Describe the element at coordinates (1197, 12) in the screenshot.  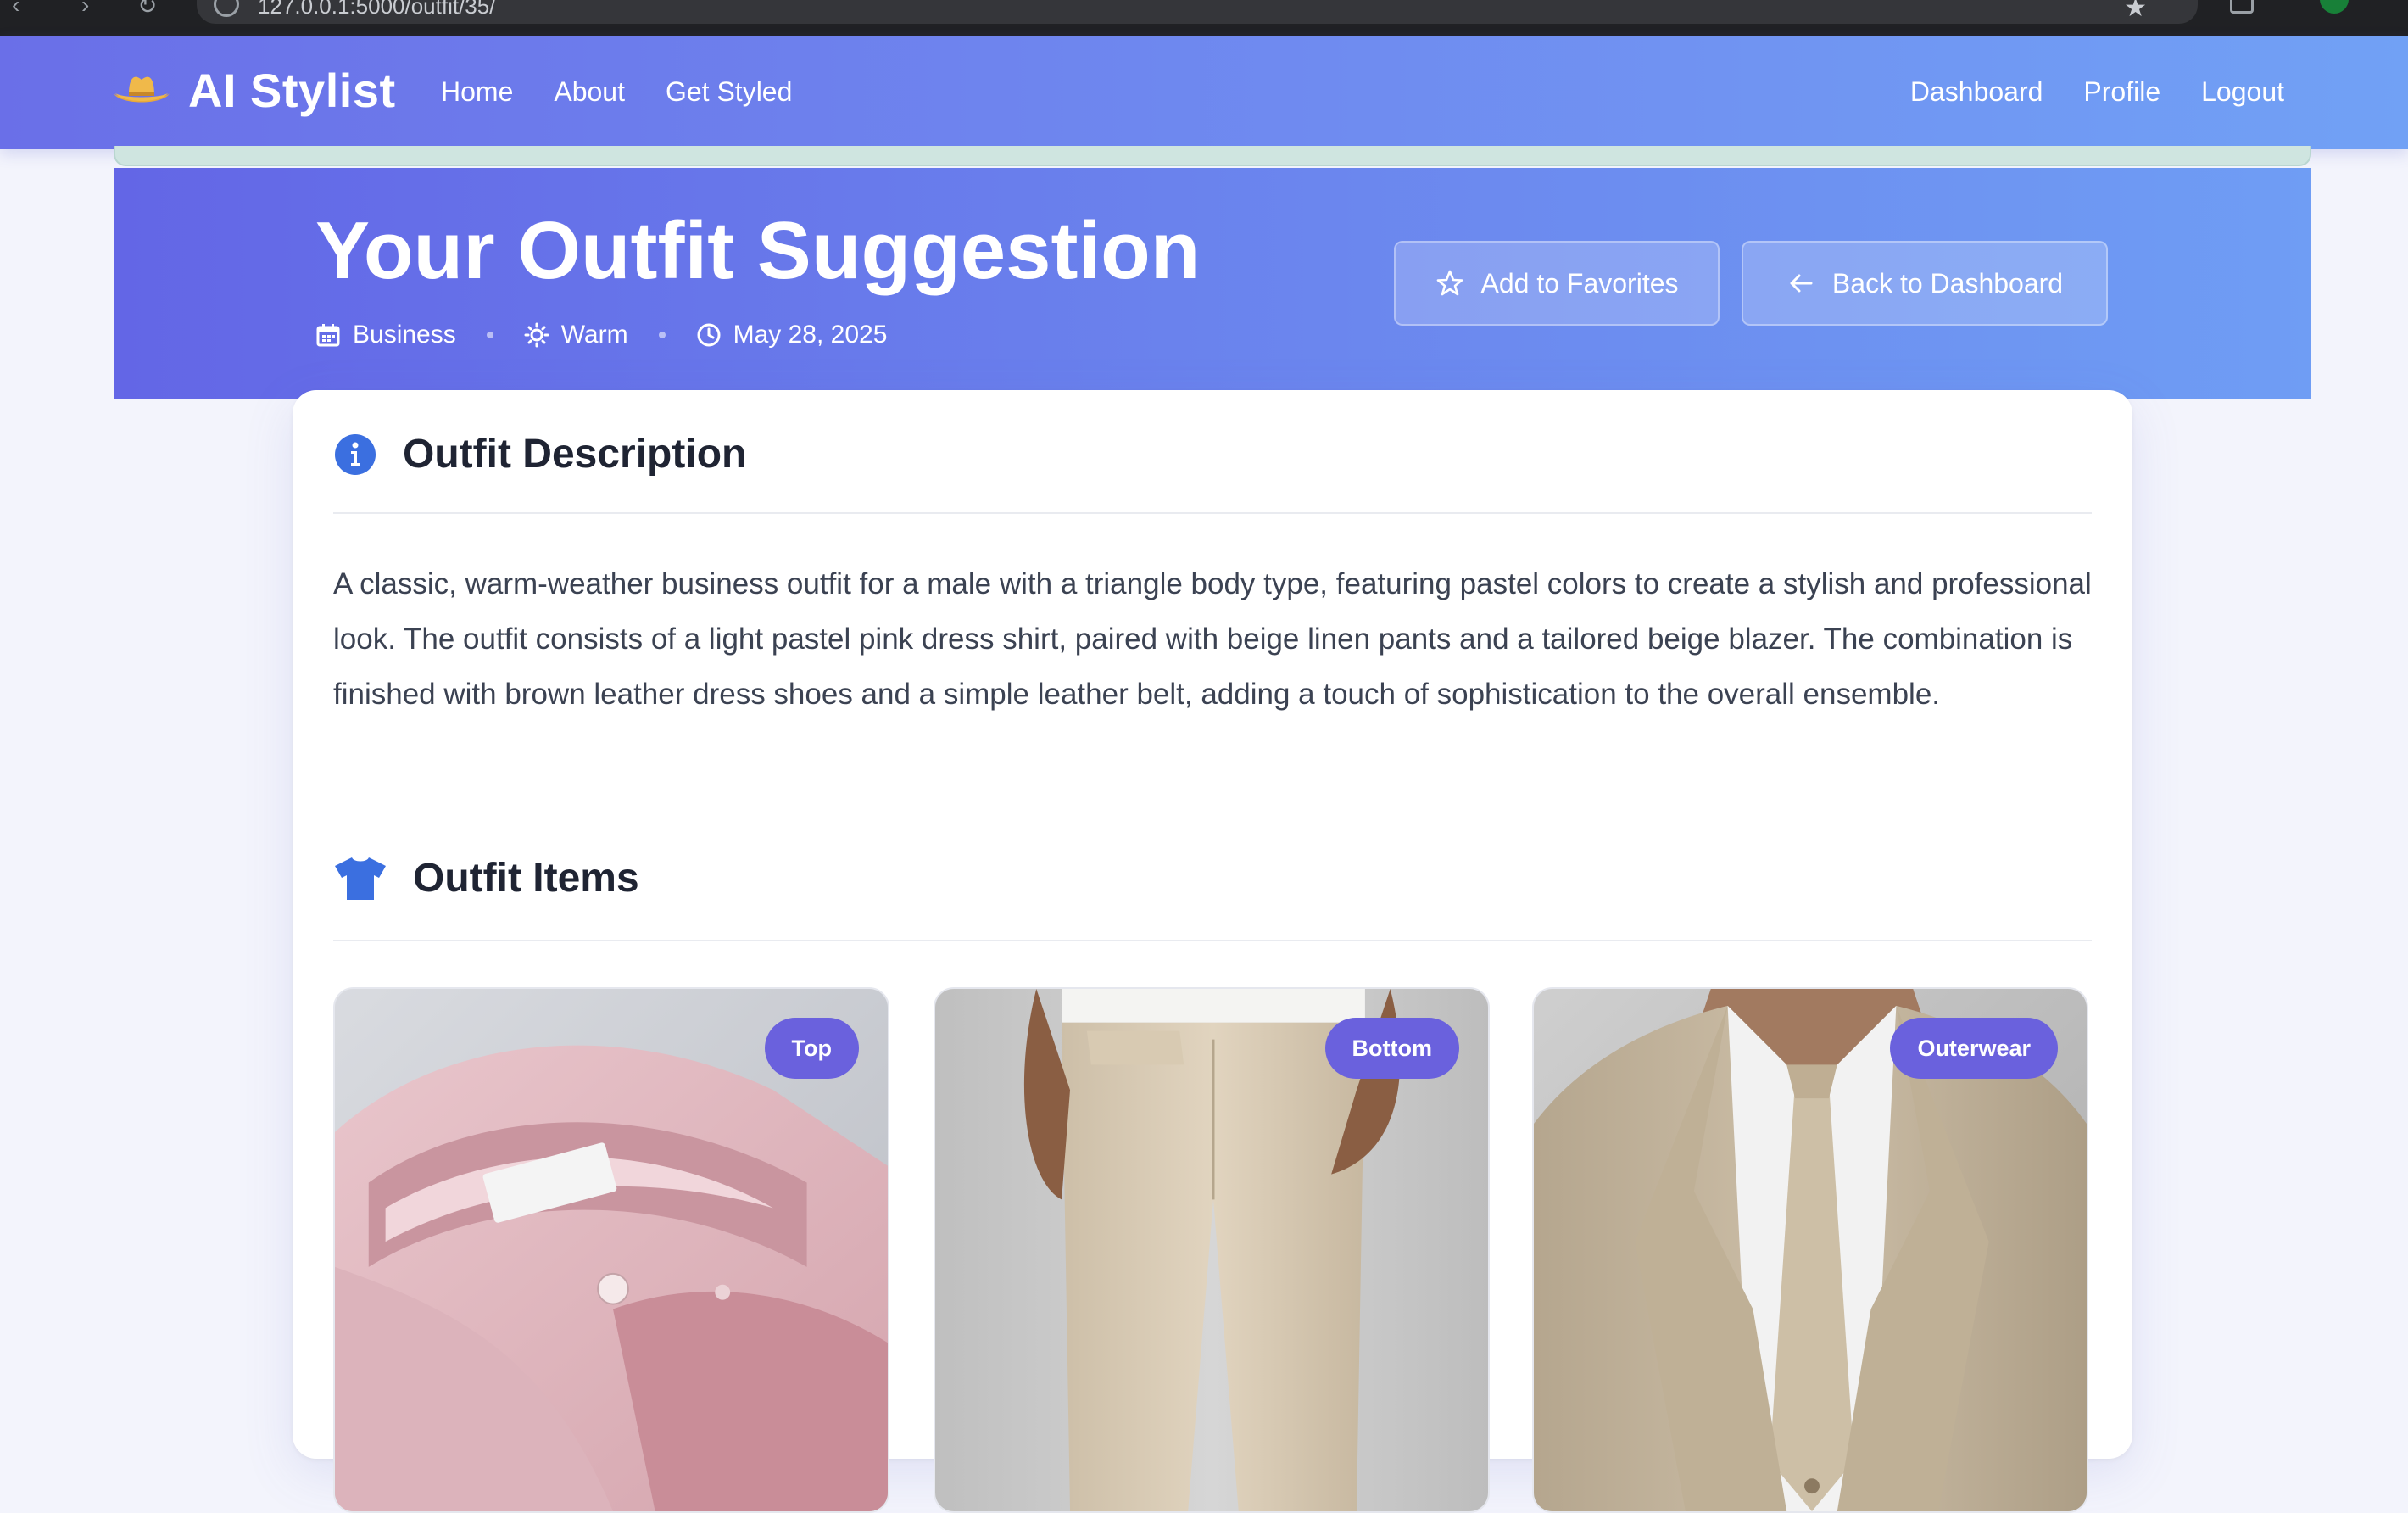
I see `address-bar: 127.0.0.1:5000/outfit/35/ ★` at that location.